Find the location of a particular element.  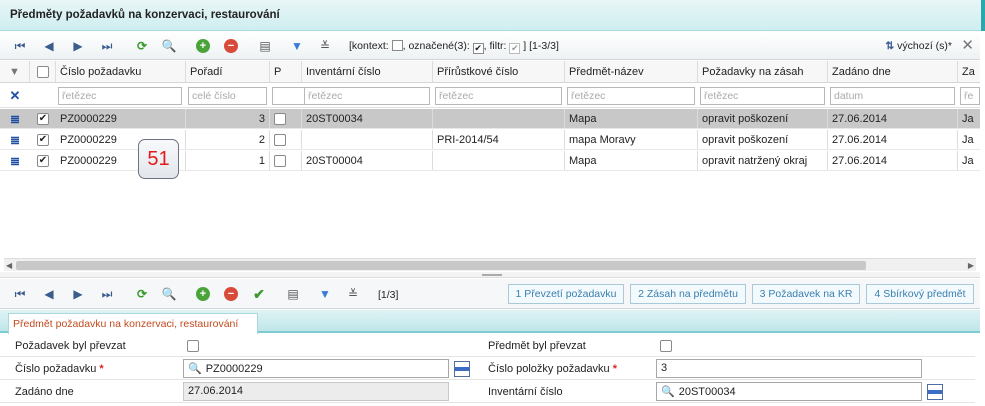

horizontal-scrollbar: ◀ ▶ is located at coordinates (490, 264).